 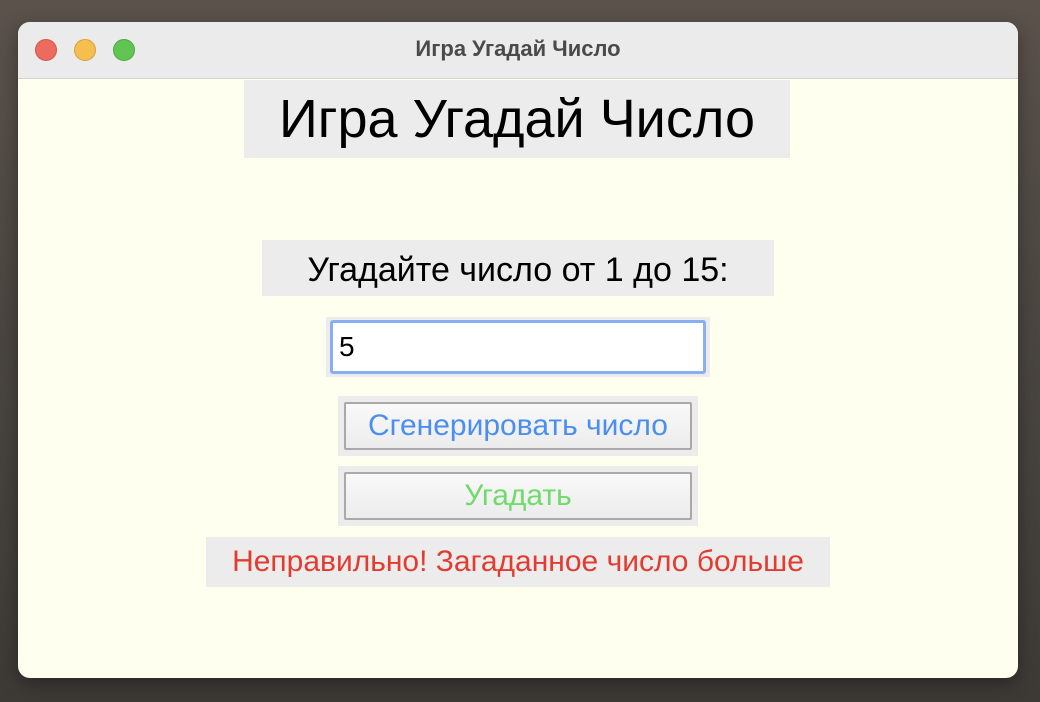 I want to click on window-title: Игра Угадай Число, so click(x=518, y=48).